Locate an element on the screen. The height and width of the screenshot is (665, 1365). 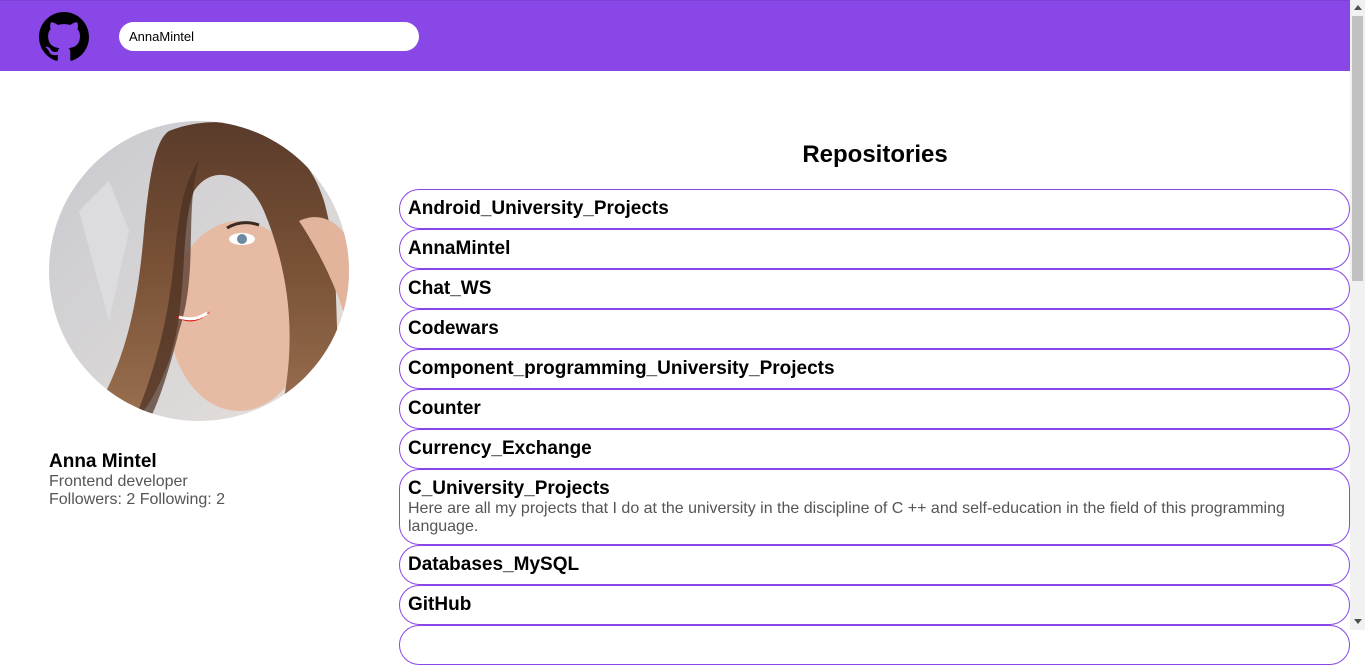
scroll-down-arrow-icon is located at coordinates (1358, 621).